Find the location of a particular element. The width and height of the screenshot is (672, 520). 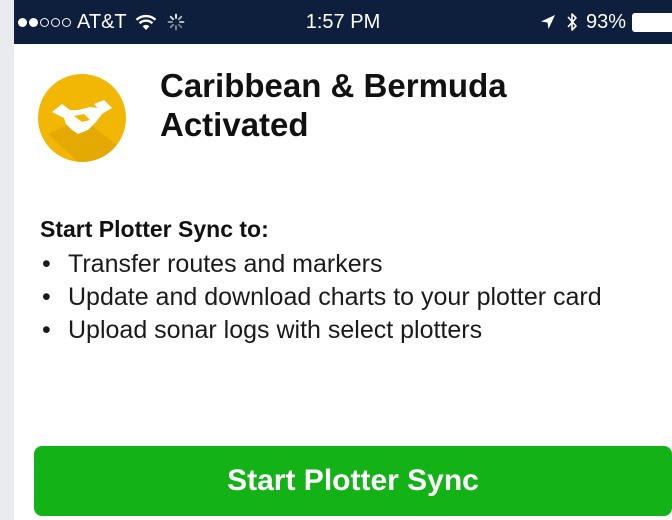

list-item-text: Upload sonar logs with select plotters is located at coordinates (275, 330).